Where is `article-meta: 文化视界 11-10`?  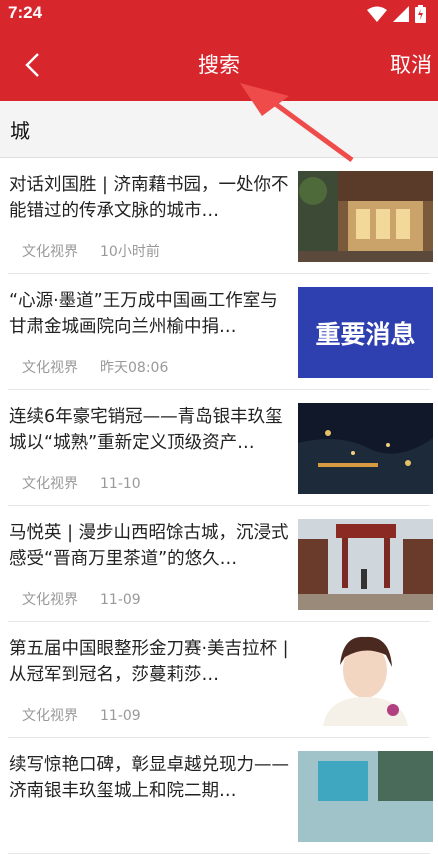
article-meta: 文化视界 11-10 is located at coordinates (92, 483).